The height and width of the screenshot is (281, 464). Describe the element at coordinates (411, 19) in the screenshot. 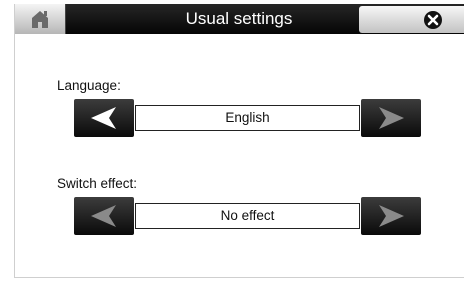

I see `close-button` at that location.